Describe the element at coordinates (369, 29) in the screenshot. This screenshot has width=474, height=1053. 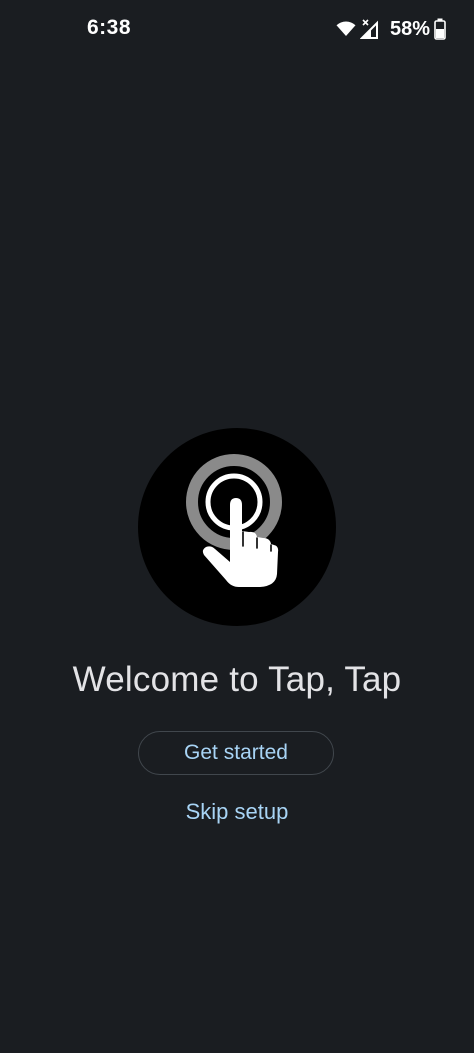
I see `cell-signal-icon` at that location.